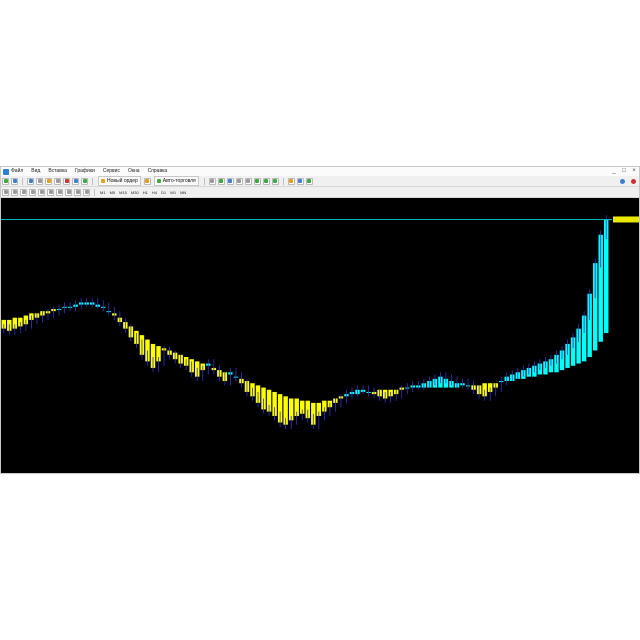  Describe the element at coordinates (634, 171) in the screenshot. I see `close-button: ×` at that location.